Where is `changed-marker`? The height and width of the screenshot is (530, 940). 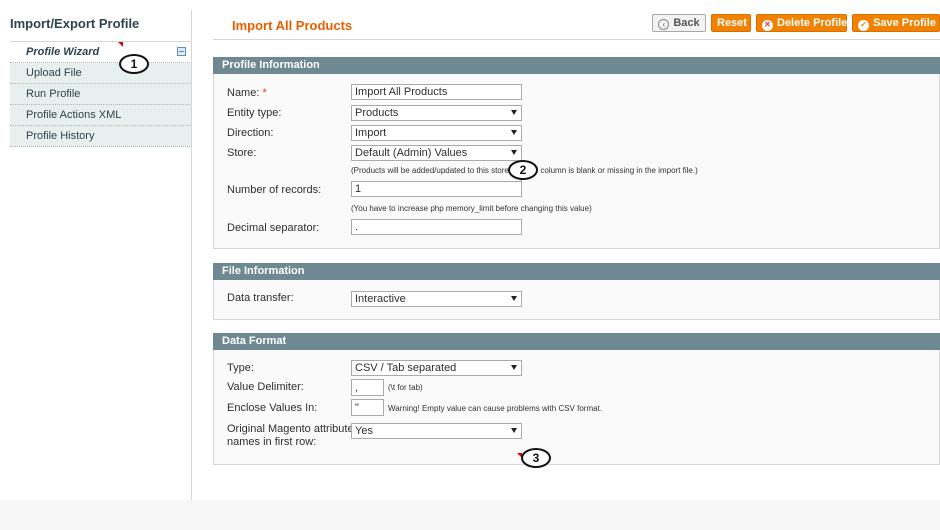 changed-marker is located at coordinates (120, 44).